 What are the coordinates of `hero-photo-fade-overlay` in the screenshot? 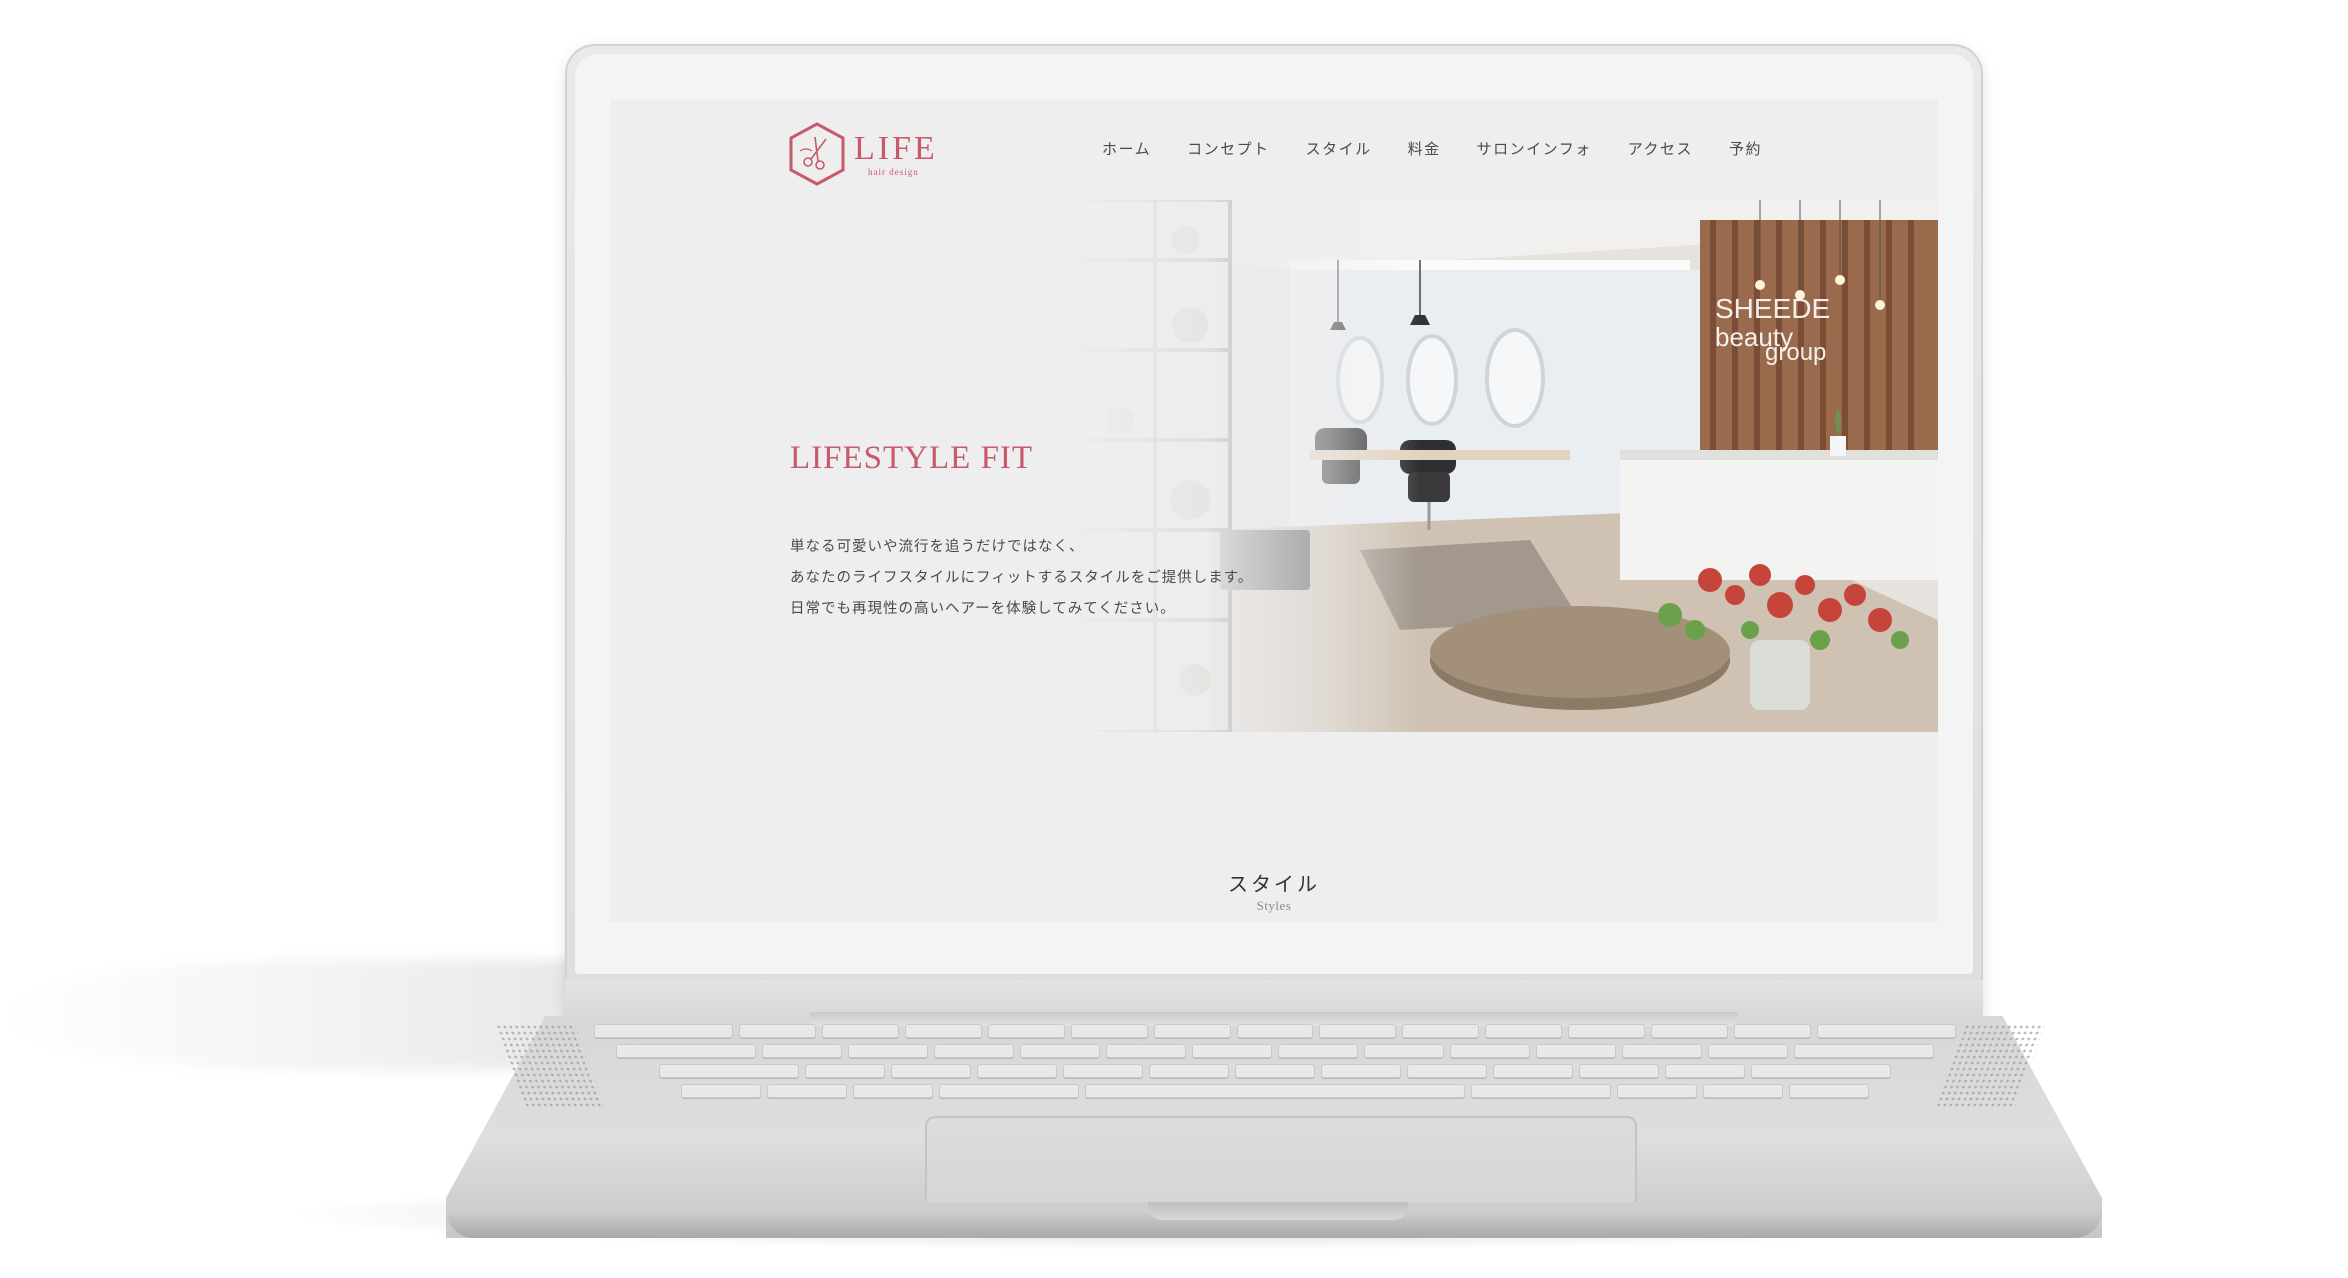 It's located at (1240, 466).